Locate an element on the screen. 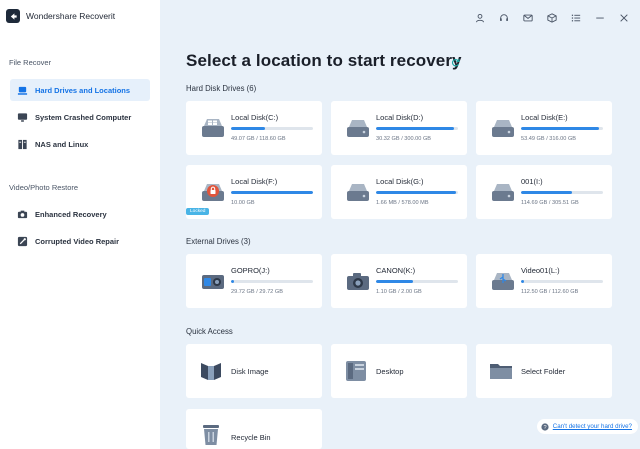 The image size is (640, 449). drive-card-k: CANON(K:) 1.10 GB / 2.00 GB is located at coordinates (399, 281).